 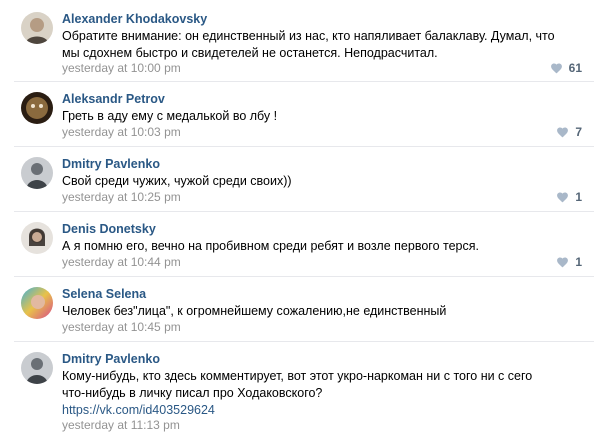 What do you see at coordinates (121, 197) in the screenshot?
I see `comment-timestamp: yesterday at 10:25 pm` at bounding box center [121, 197].